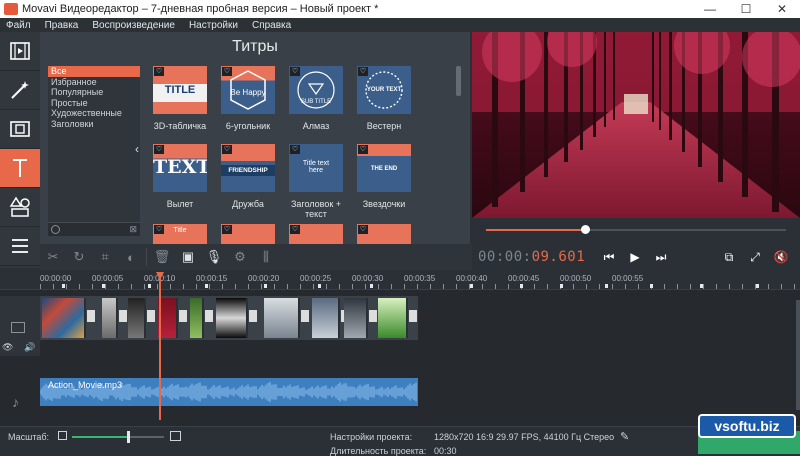 Image resolution: width=800 pixels, height=456 pixels. What do you see at coordinates (384, 176) in the screenshot?
I see `title-tile: ♡ THE END Звездочки` at bounding box center [384, 176].